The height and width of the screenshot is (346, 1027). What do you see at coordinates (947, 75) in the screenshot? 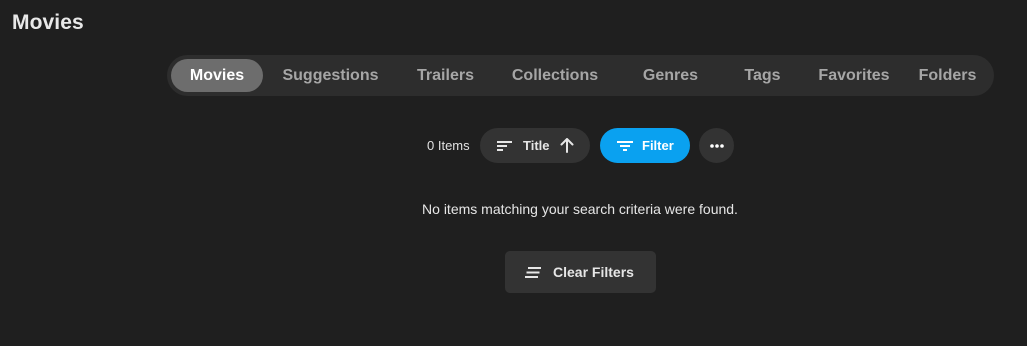
I see `tab-folders: Folders` at bounding box center [947, 75].